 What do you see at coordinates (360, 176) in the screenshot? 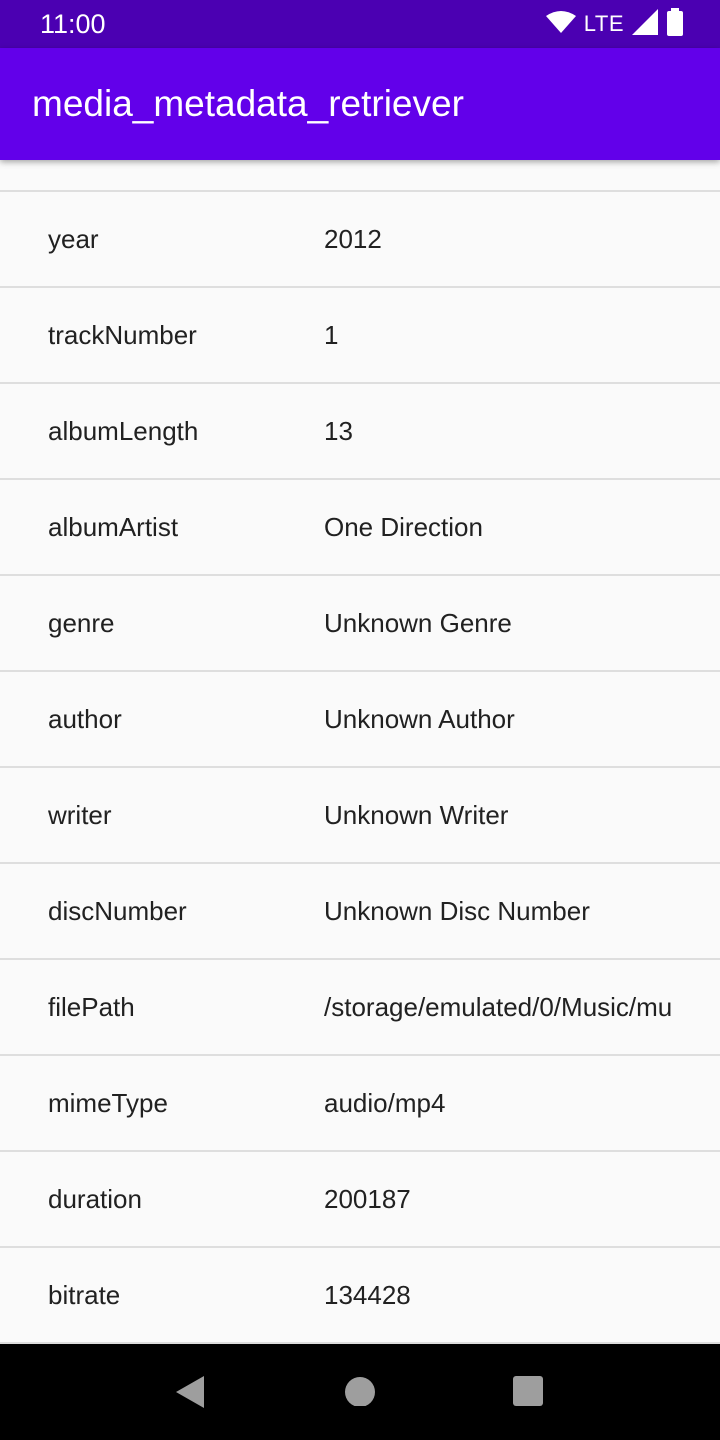
I see `list-row-partial` at bounding box center [360, 176].